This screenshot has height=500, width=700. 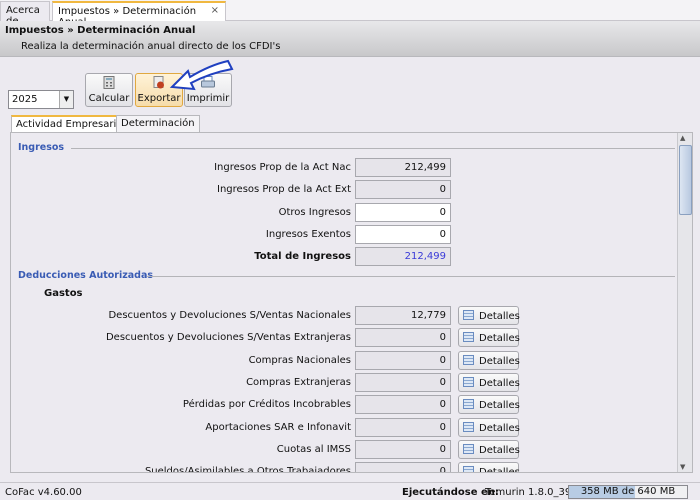 What do you see at coordinates (314, 212) in the screenshot?
I see `field-label: Otros Ingresos` at bounding box center [314, 212].